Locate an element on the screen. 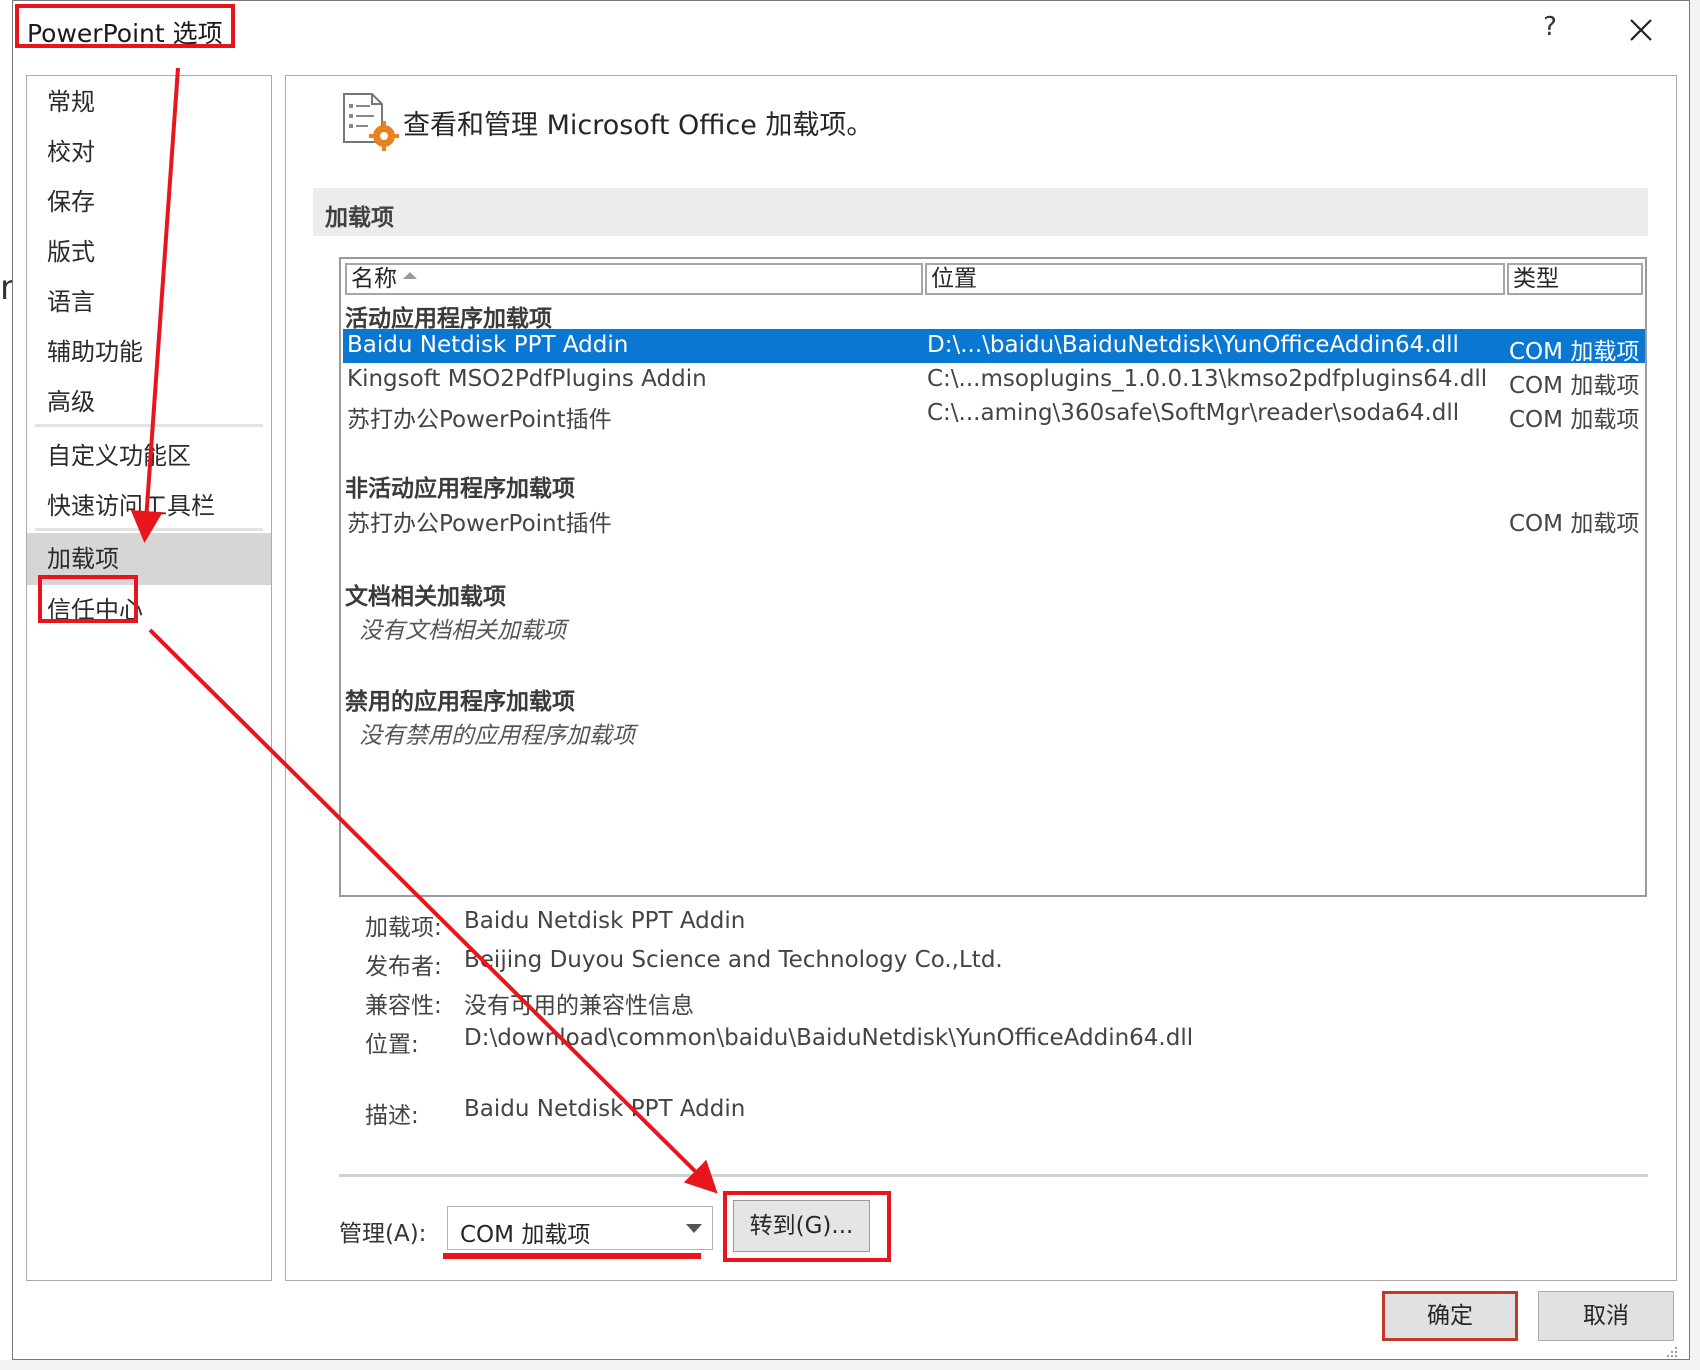 The height and width of the screenshot is (1370, 1700). manage-label: 管理(A): is located at coordinates (383, 1234).